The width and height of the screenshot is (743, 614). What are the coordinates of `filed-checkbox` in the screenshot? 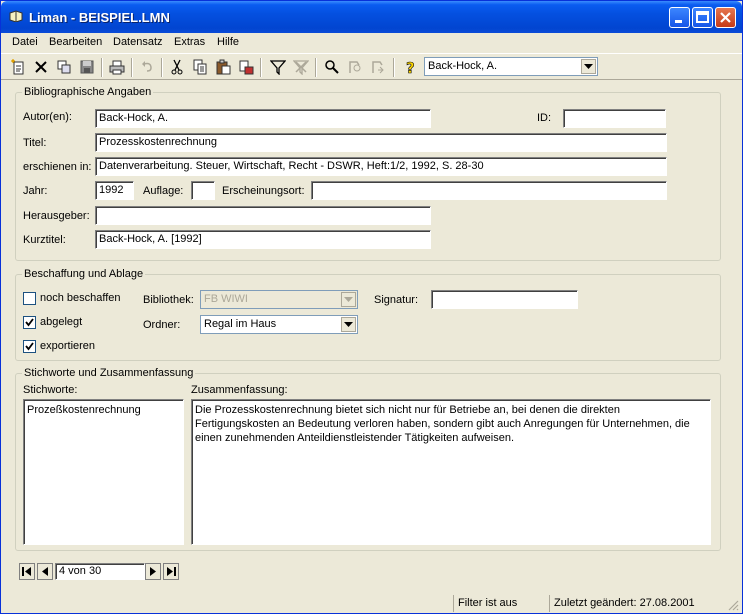 It's located at (29, 322).